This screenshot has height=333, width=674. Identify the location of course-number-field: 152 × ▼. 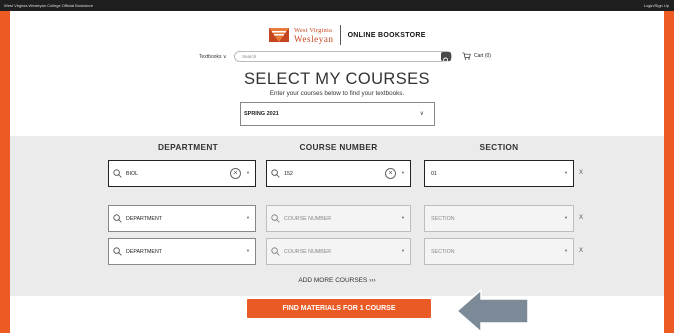
(338, 173).